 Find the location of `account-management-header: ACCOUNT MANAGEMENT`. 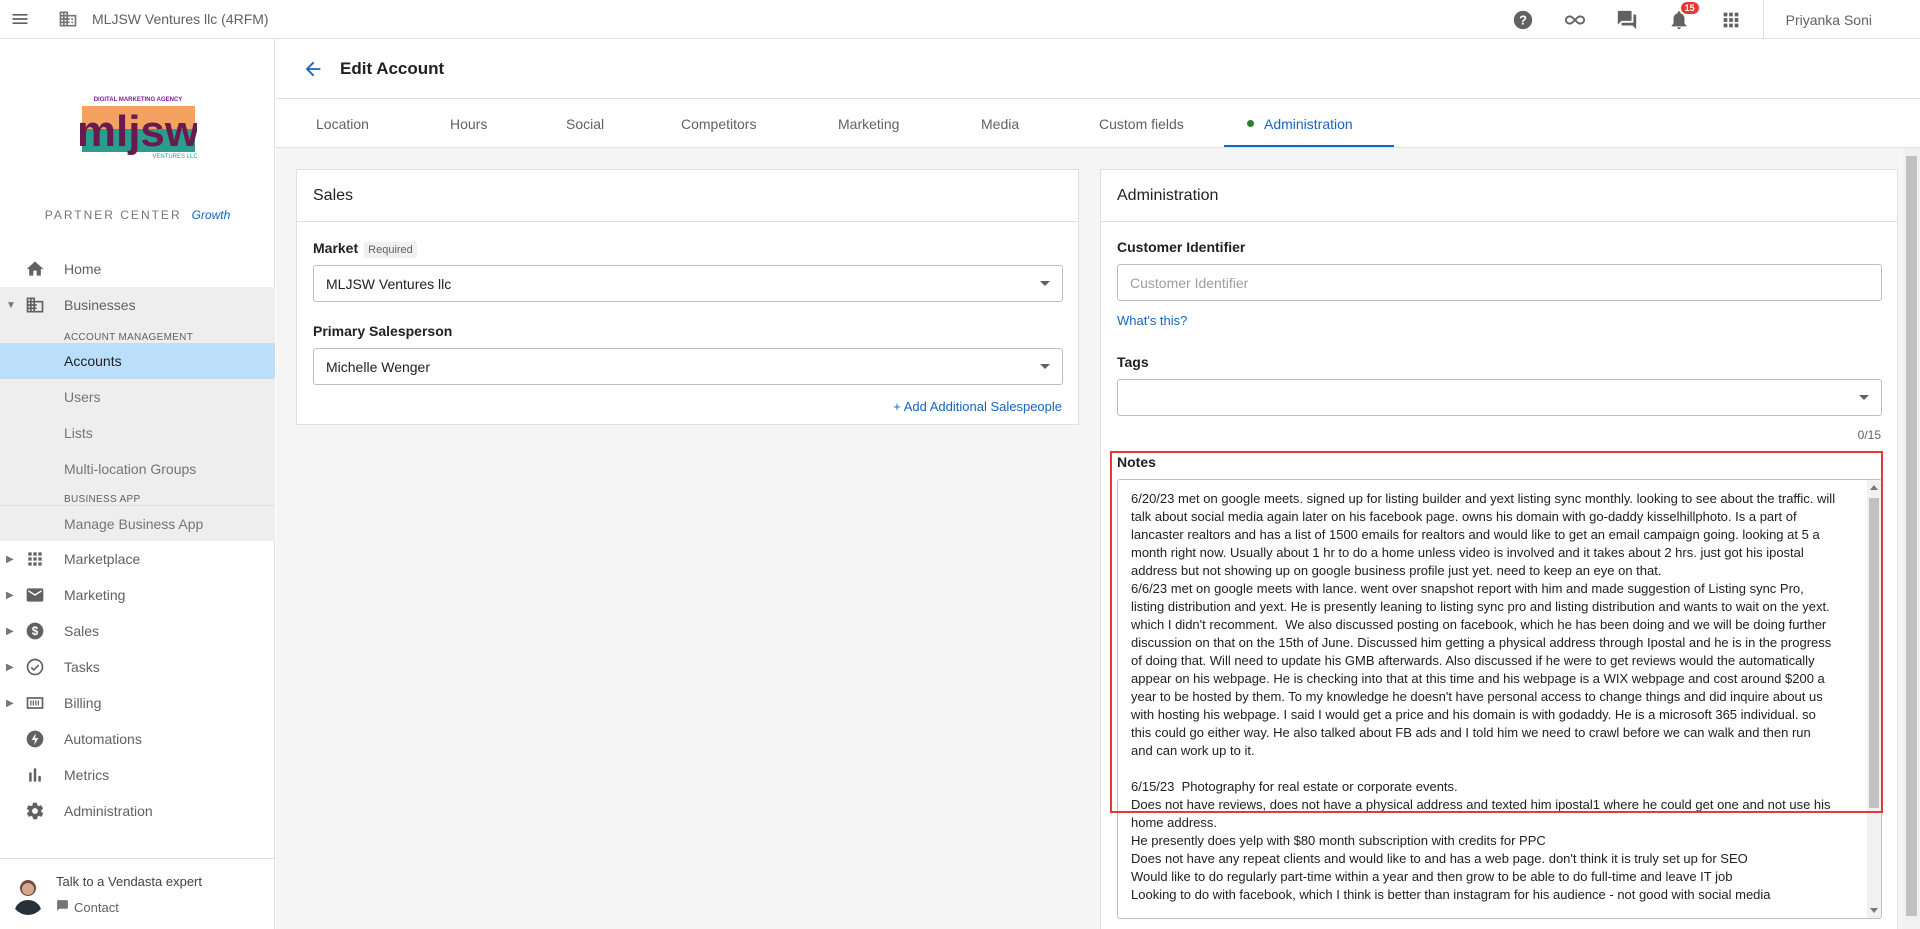

account-management-header: ACCOUNT MANAGEMENT is located at coordinates (129, 337).